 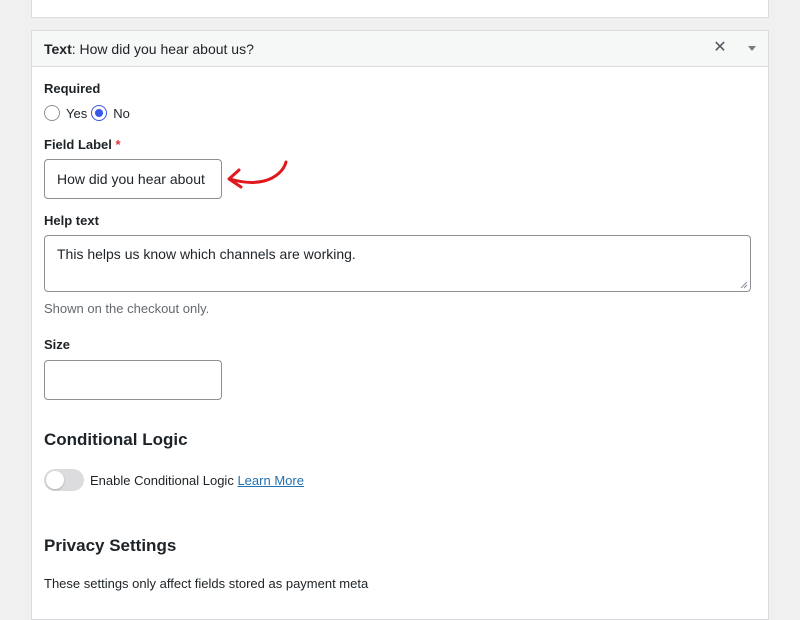 I want to click on resize-handle-icon, so click(x=744, y=285).